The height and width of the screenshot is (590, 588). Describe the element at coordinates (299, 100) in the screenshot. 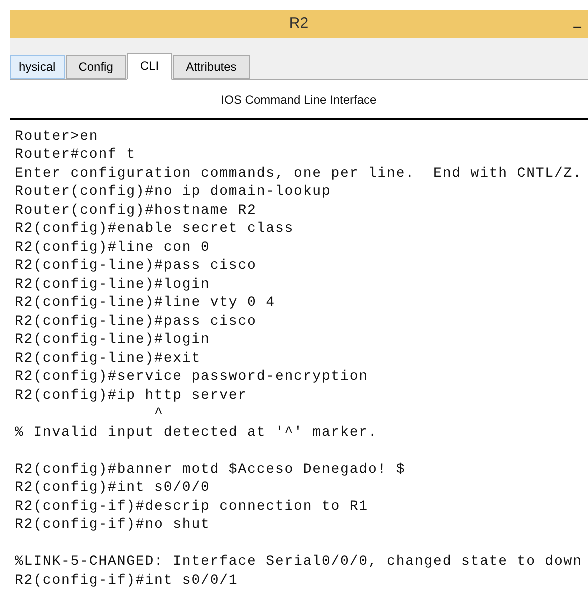

I see `panel-title: IOS Command Line Interface` at that location.